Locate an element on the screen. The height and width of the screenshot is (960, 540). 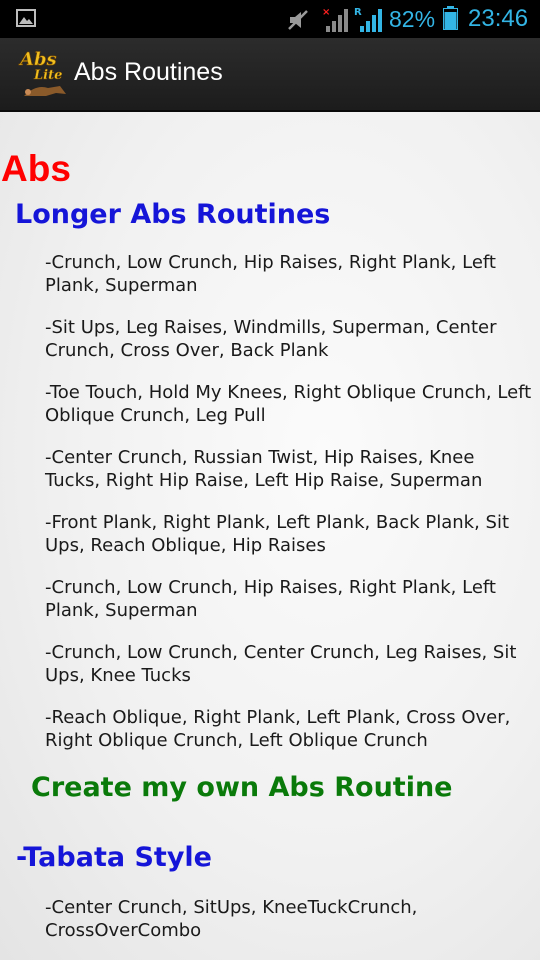
clock: 23:46 is located at coordinates (498, 18).